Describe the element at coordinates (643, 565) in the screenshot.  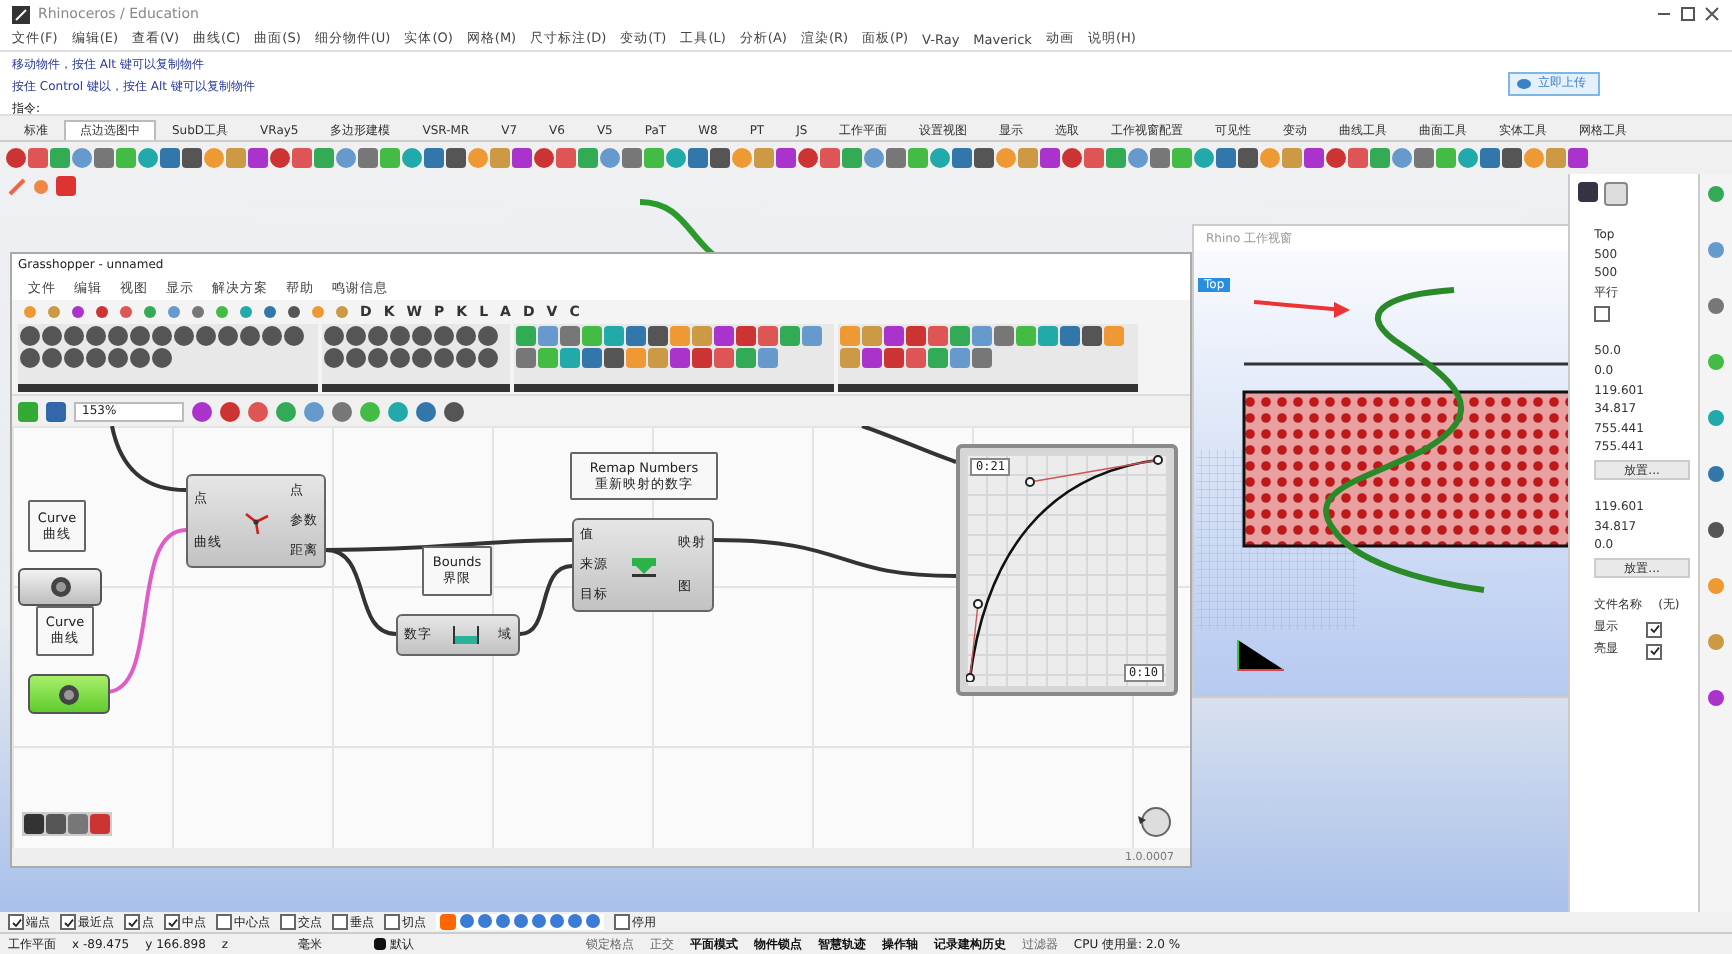
I see `remap-icon` at that location.